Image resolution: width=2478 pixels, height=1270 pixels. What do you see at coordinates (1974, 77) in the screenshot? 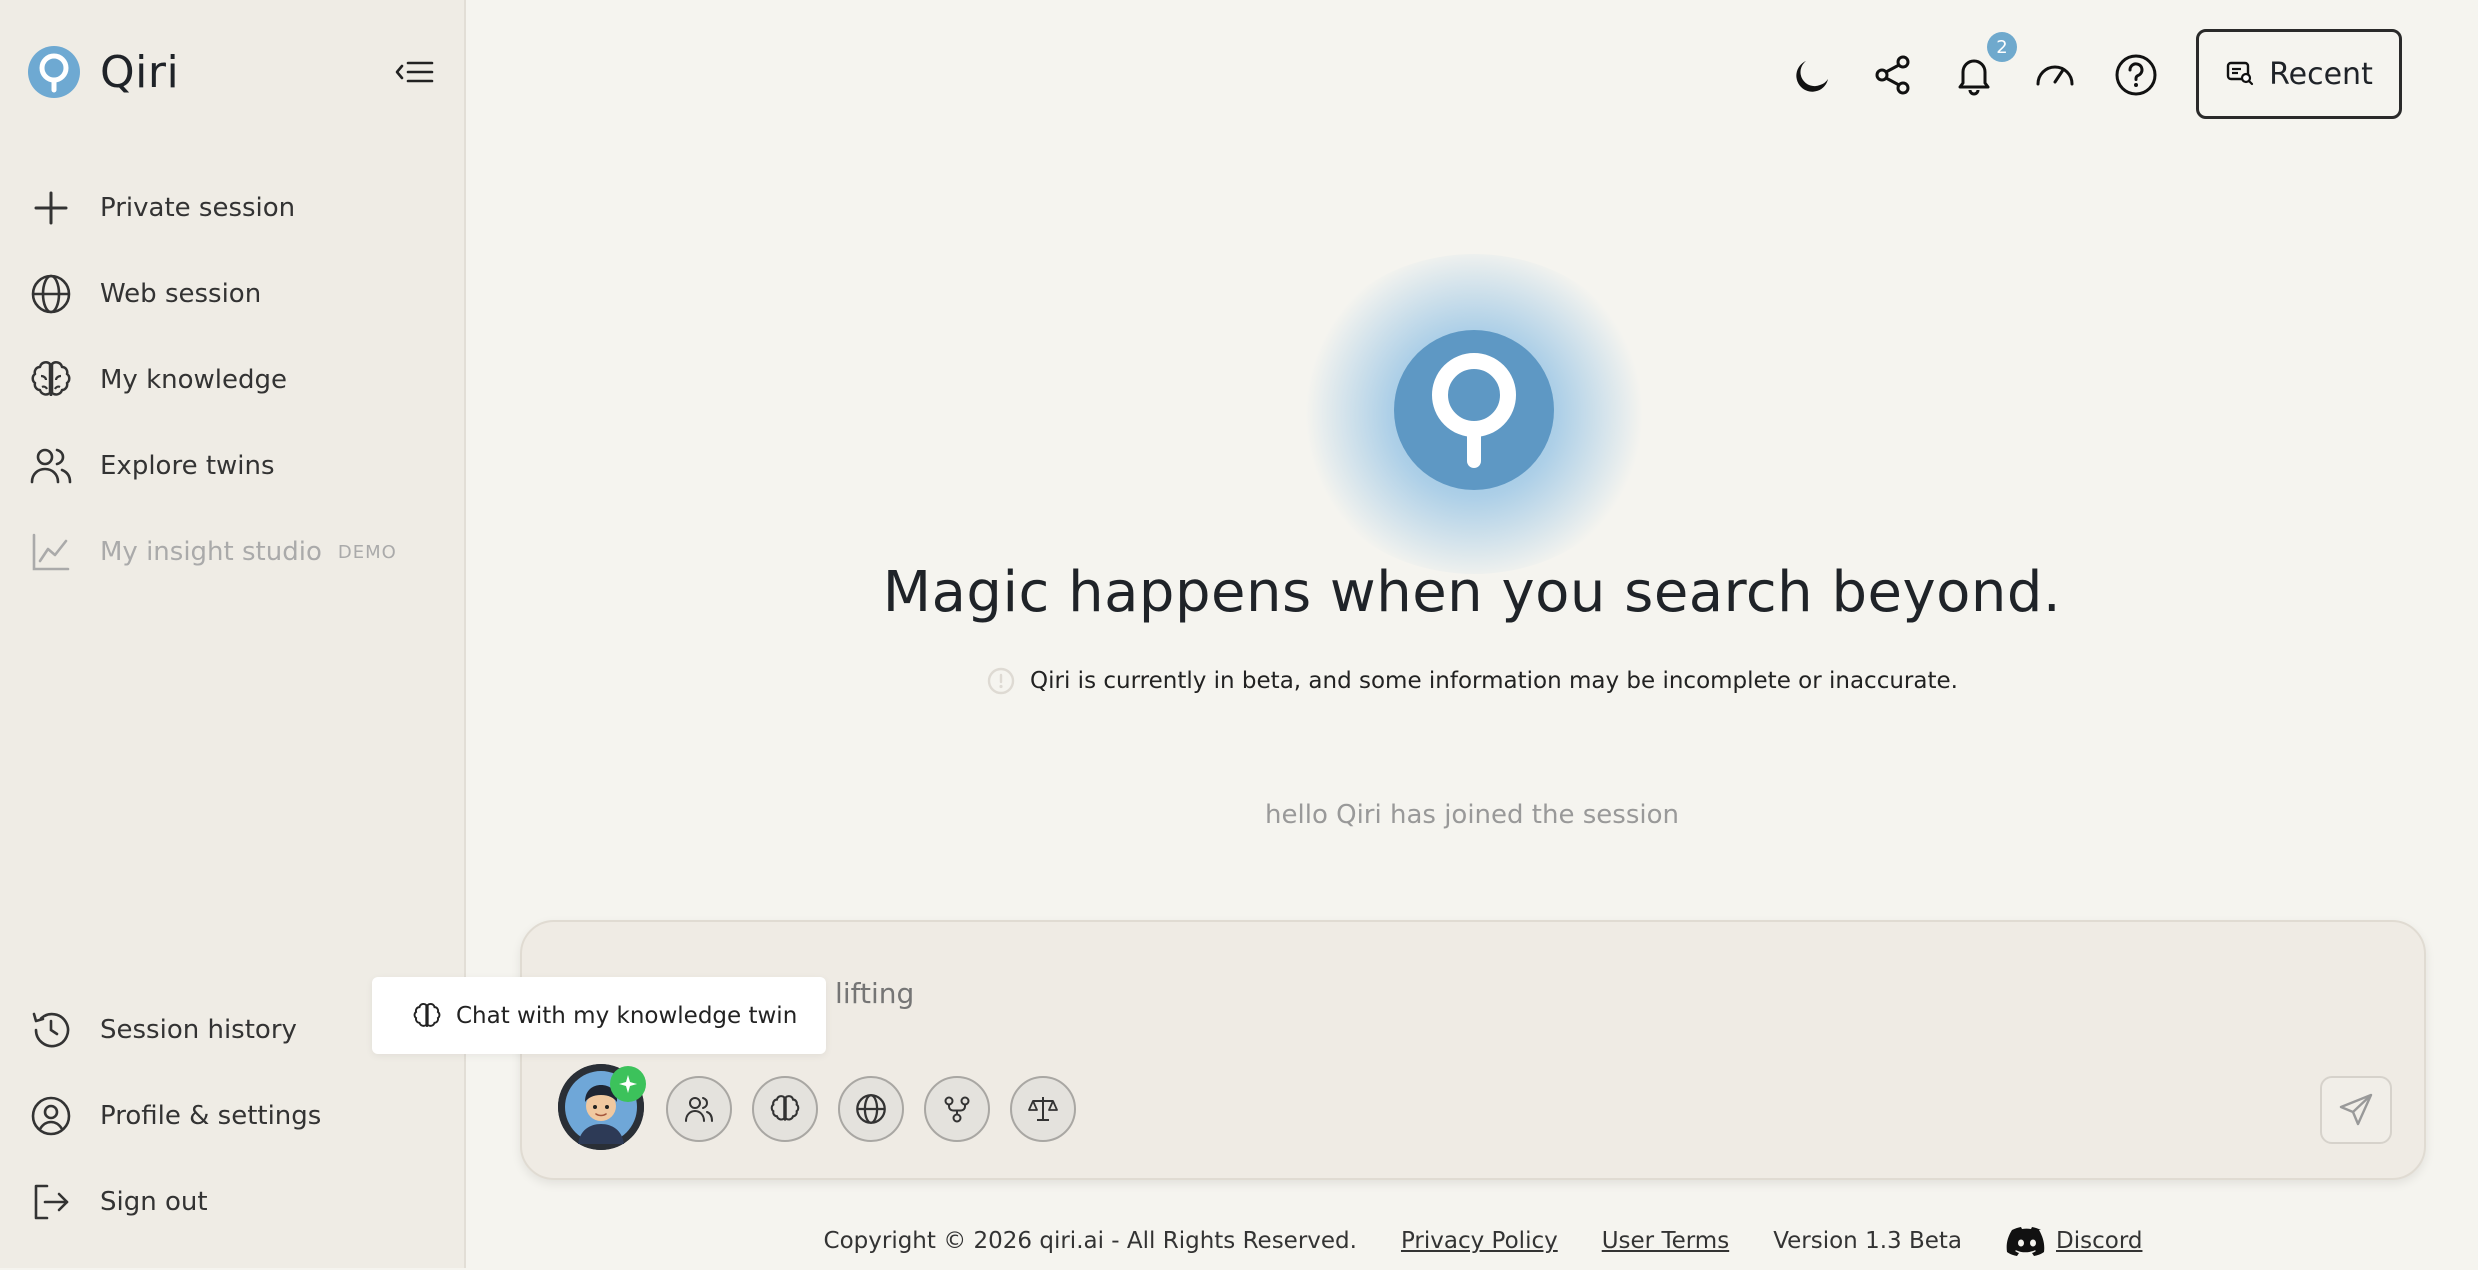
I see `bell-icon` at bounding box center [1974, 77].